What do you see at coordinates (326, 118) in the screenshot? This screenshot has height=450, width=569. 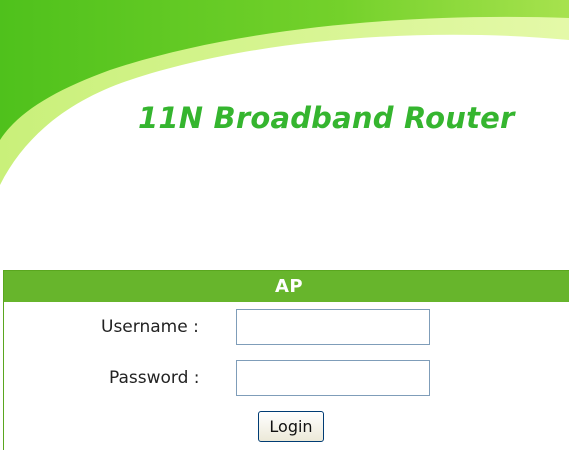 I see `router-brand-title: 11N Broadband Router` at bounding box center [326, 118].